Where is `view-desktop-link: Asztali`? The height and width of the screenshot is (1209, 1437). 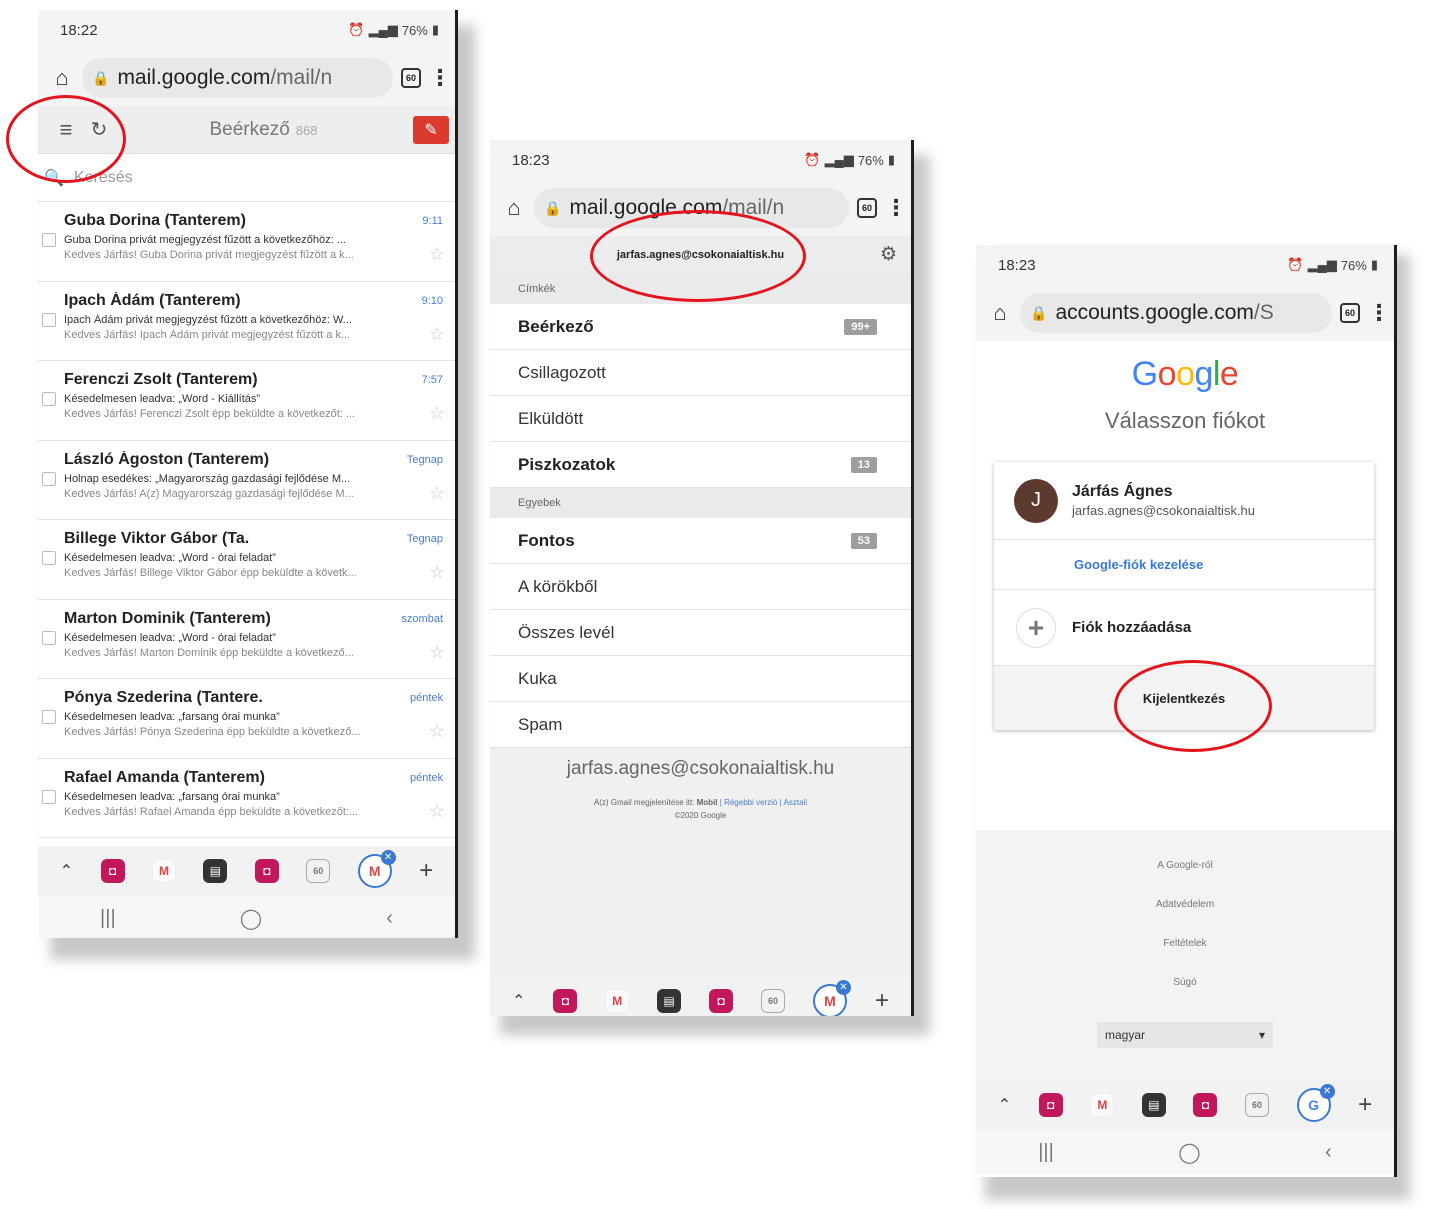 view-desktop-link: Asztali is located at coordinates (796, 802).